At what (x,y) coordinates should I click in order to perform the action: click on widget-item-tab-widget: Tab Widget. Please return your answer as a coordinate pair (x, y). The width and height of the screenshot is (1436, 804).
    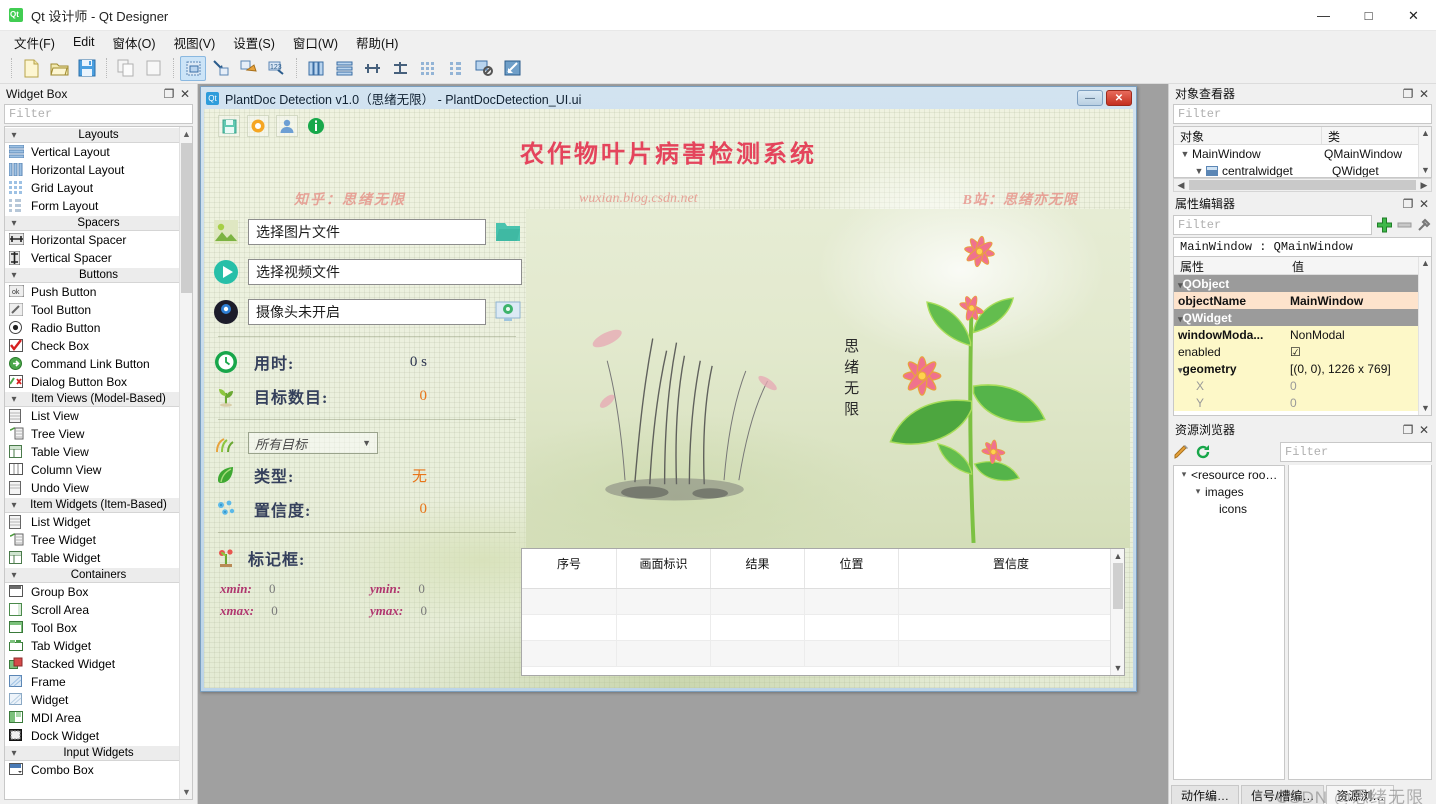
    Looking at the image, I should click on (98, 646).